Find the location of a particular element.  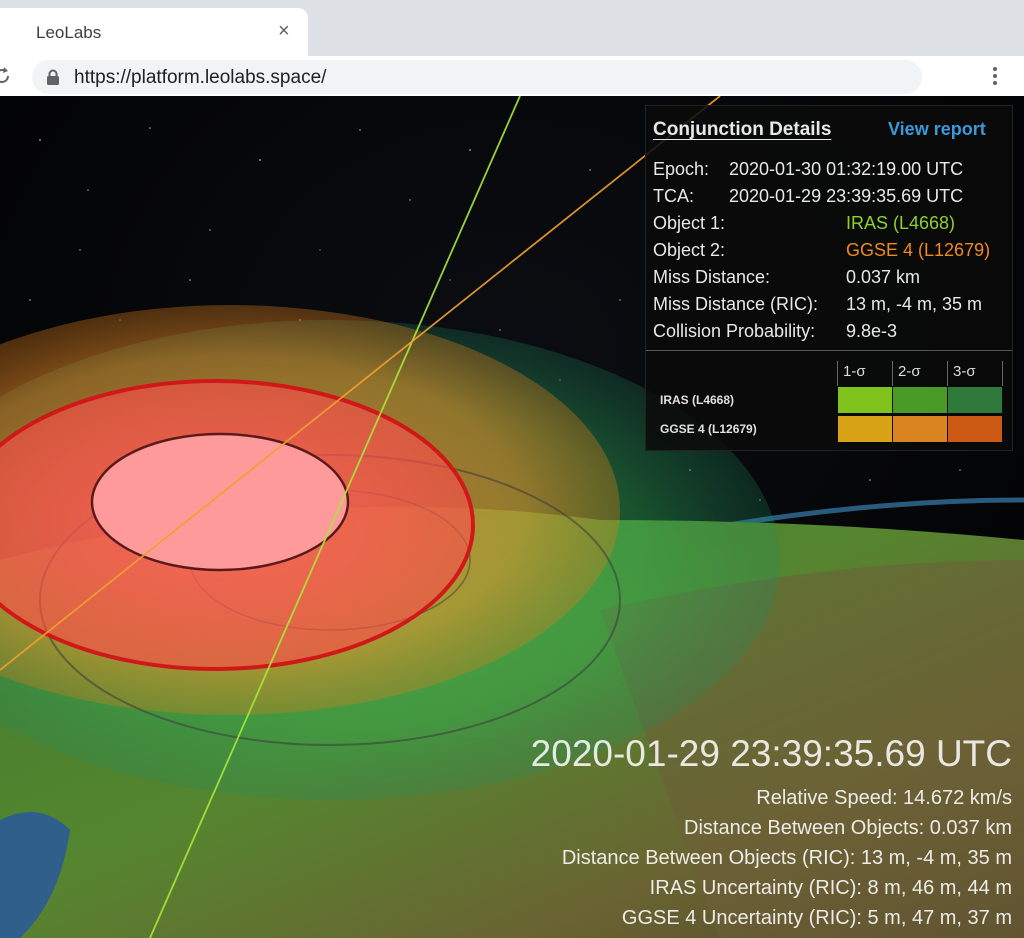

iras-uncertainty: IRAS Uncertainty (RIC): 8 m, 46 m, 44 m is located at coordinates (830, 888).